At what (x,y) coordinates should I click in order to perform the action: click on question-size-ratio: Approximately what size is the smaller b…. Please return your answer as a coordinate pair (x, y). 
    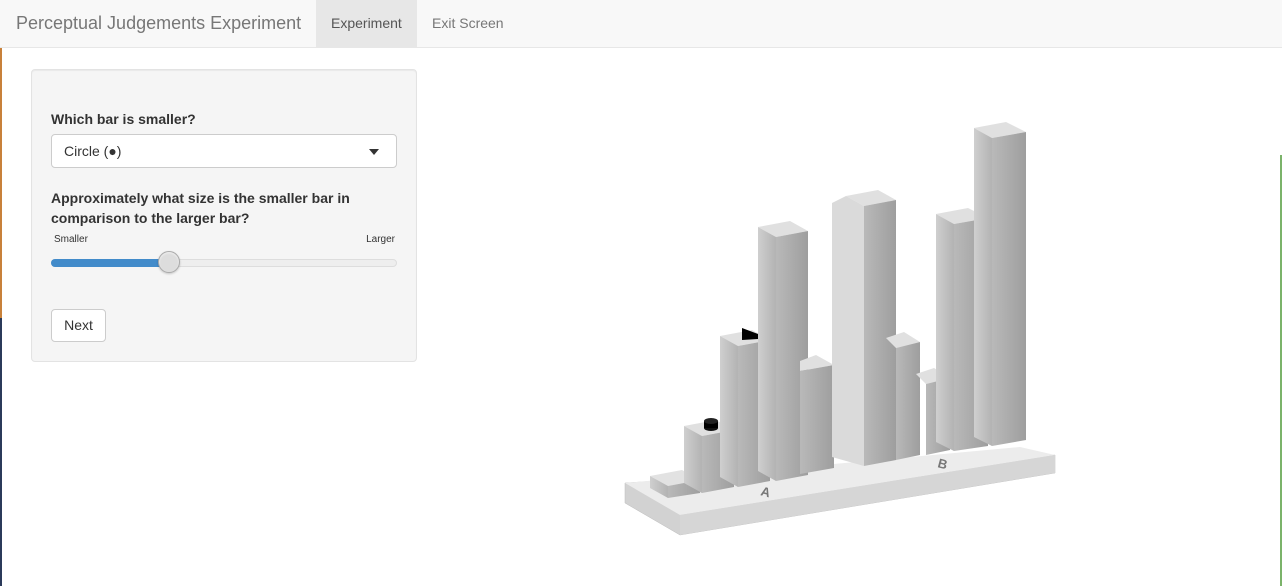
    Looking at the image, I should click on (200, 208).